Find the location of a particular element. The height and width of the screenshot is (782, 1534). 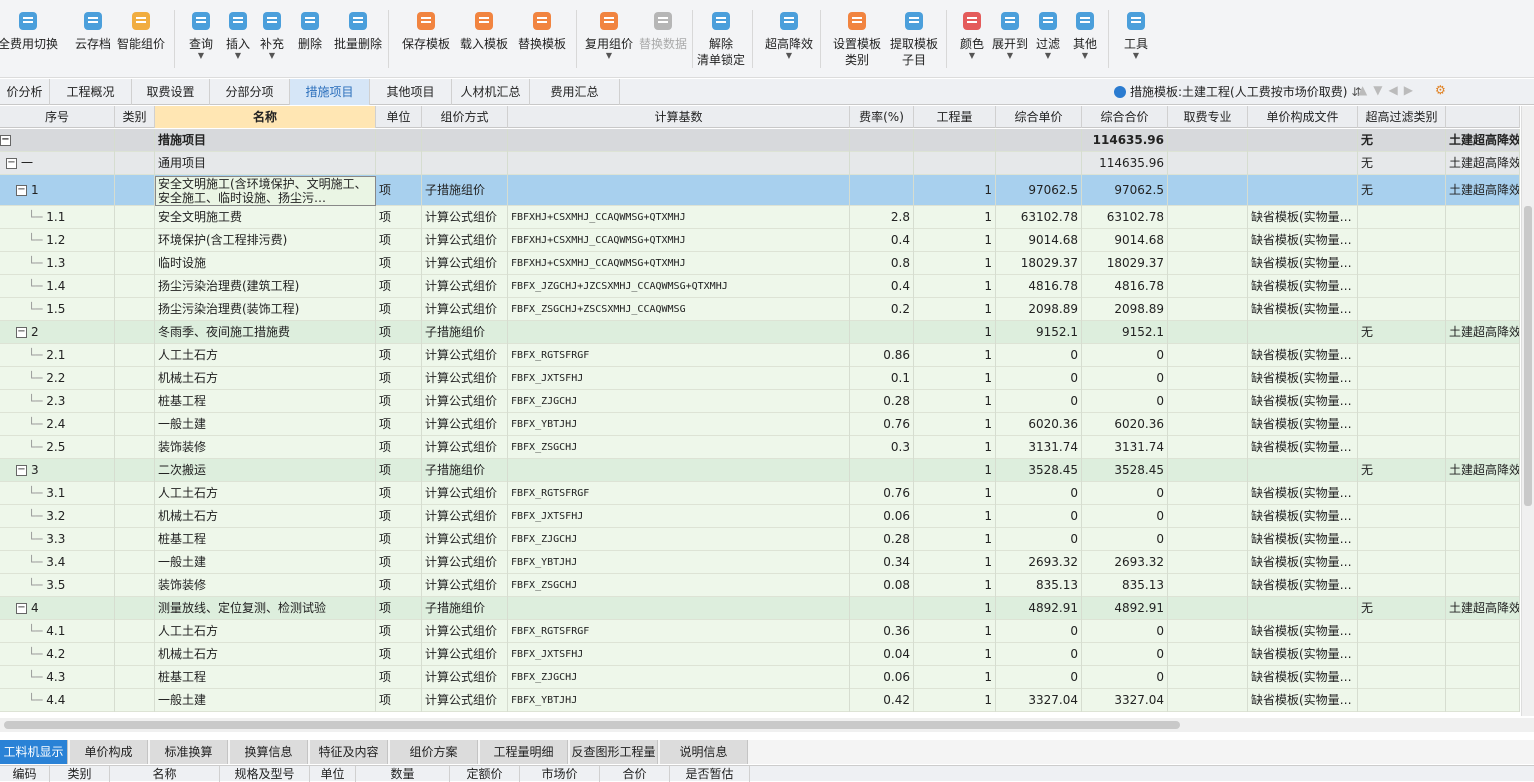

tab-4: 措施项目 is located at coordinates (330, 92).